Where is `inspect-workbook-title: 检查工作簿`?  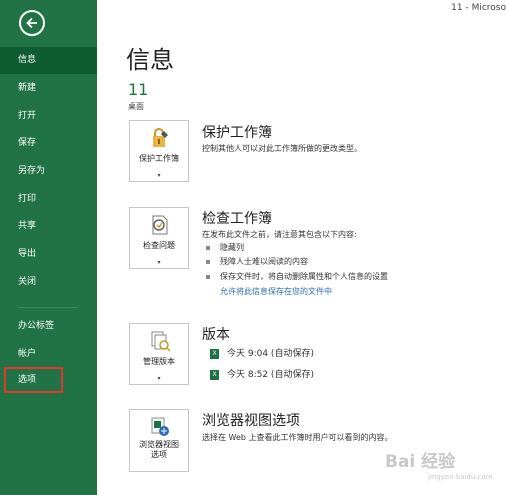
inspect-workbook-title: 检查工作簿 is located at coordinates (237, 219).